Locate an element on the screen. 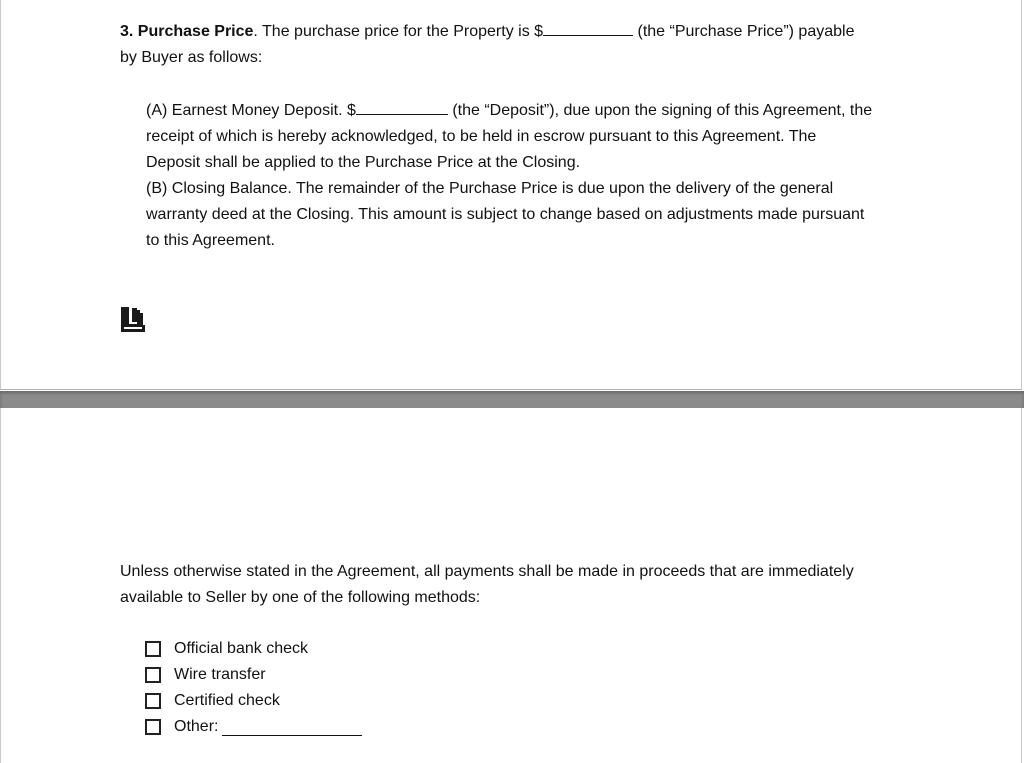 The image size is (1024, 763). certified-check-checkbox is located at coordinates (153, 701).